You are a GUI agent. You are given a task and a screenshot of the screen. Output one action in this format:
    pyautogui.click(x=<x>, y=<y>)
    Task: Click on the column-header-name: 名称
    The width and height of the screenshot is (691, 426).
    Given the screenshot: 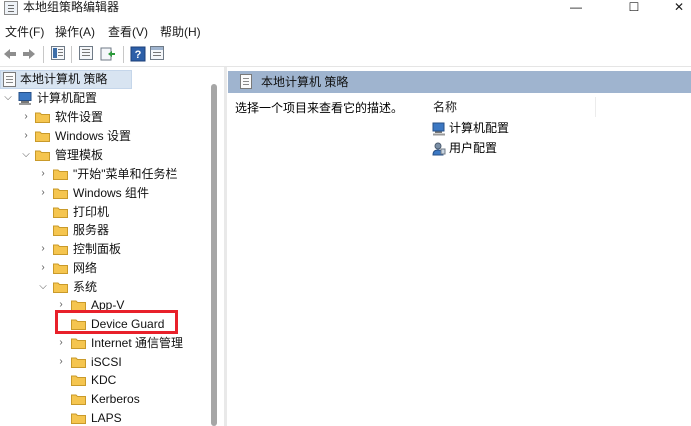 What is the action you would take?
    pyautogui.click(x=445, y=107)
    